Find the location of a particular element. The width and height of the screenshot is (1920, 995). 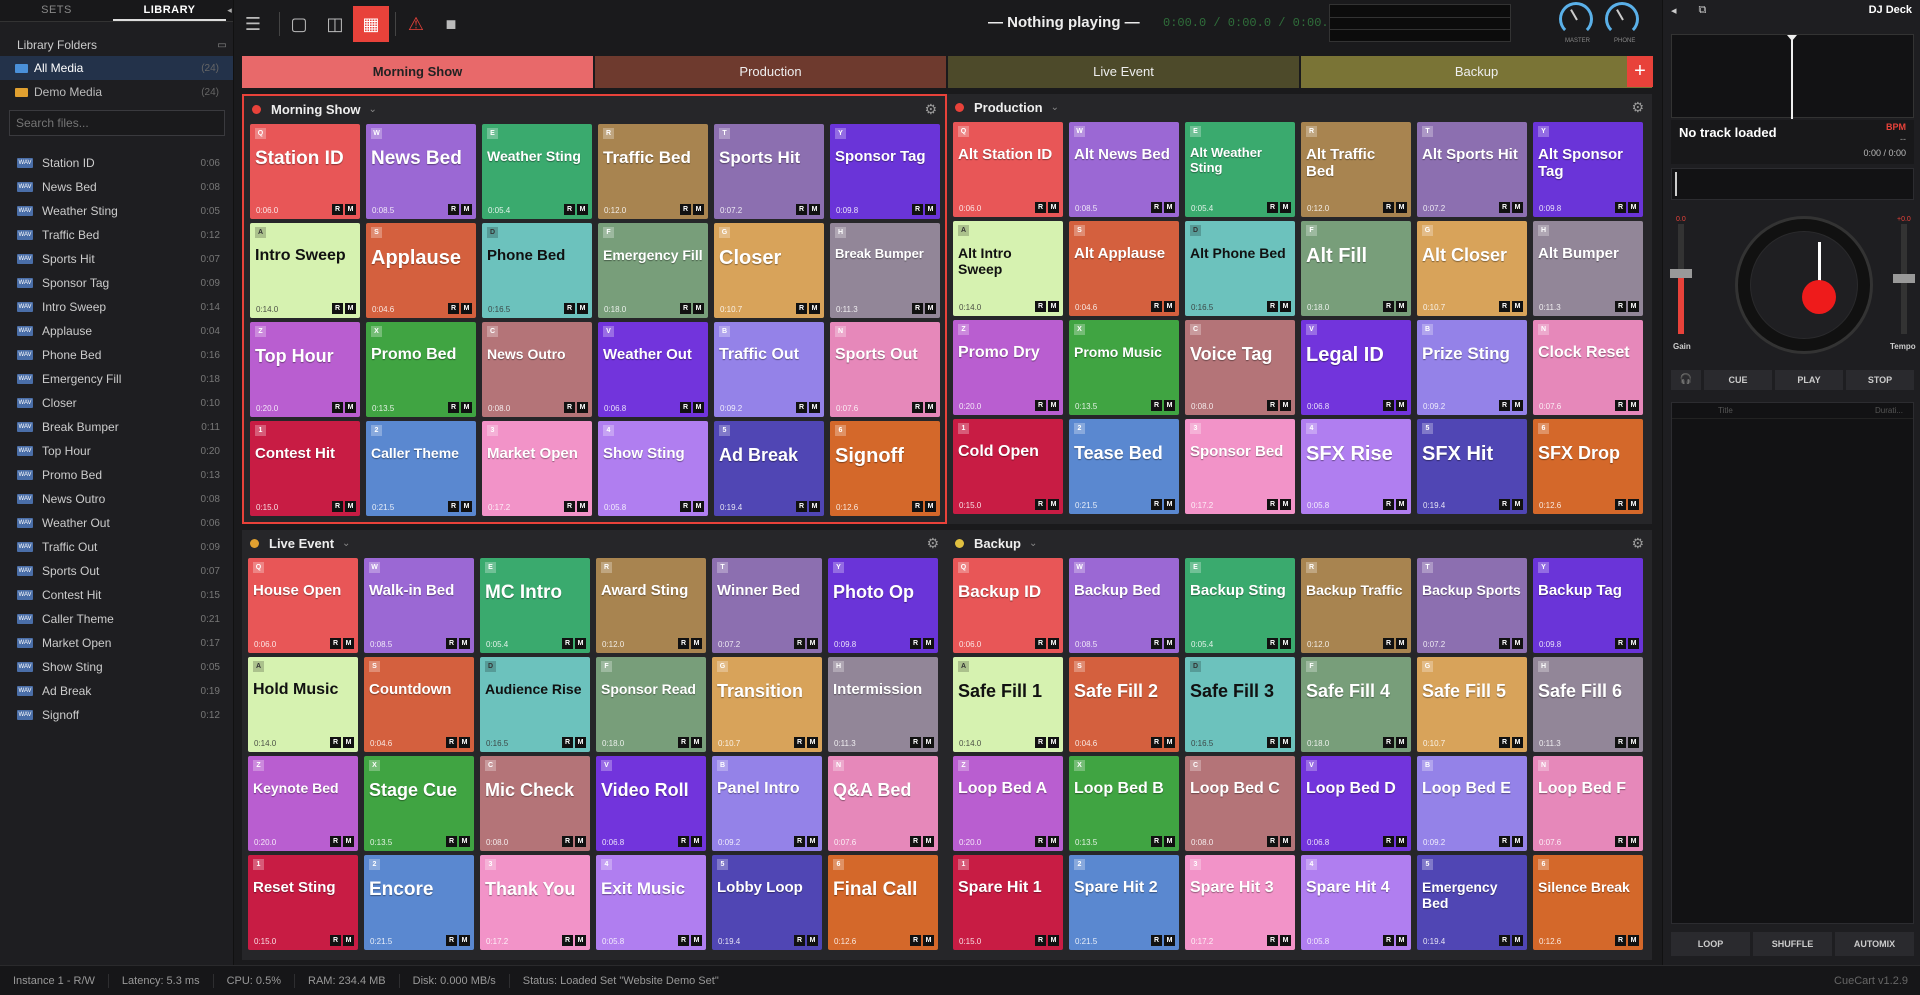

cart-pad: 6 Signoff 0:12.6 R M is located at coordinates (885, 468).